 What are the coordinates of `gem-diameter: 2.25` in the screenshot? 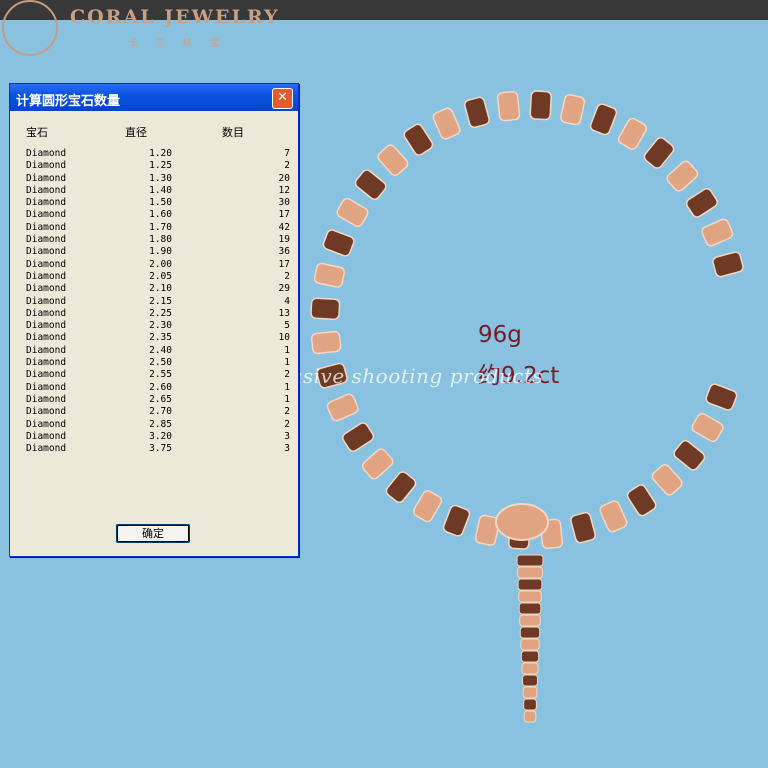 It's located at (160, 313).